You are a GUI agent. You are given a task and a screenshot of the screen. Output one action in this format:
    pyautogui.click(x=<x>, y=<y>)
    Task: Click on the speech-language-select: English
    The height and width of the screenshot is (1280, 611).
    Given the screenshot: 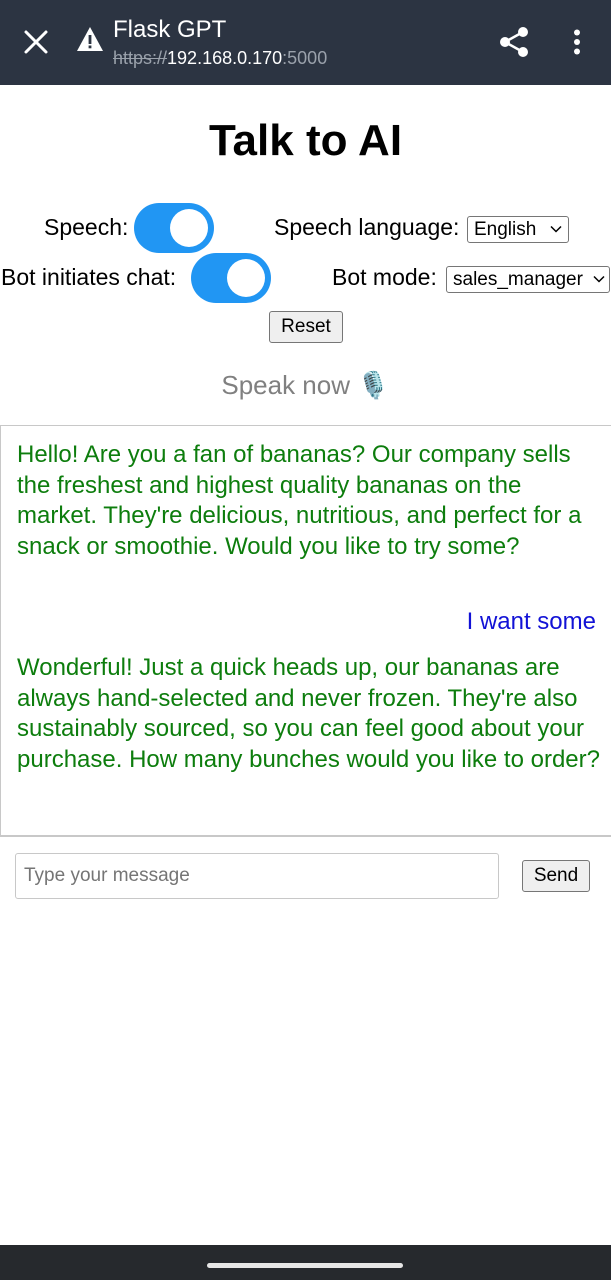 What is the action you would take?
    pyautogui.click(x=518, y=229)
    